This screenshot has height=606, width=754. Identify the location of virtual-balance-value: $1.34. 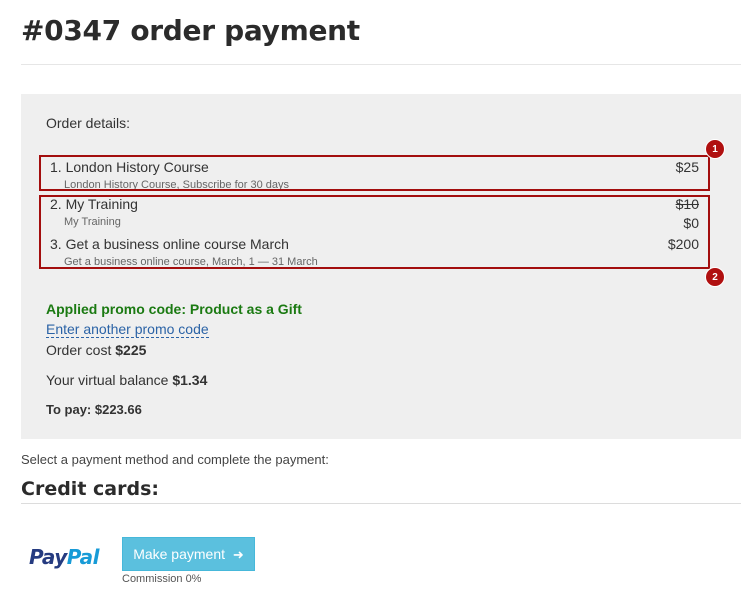
(190, 380).